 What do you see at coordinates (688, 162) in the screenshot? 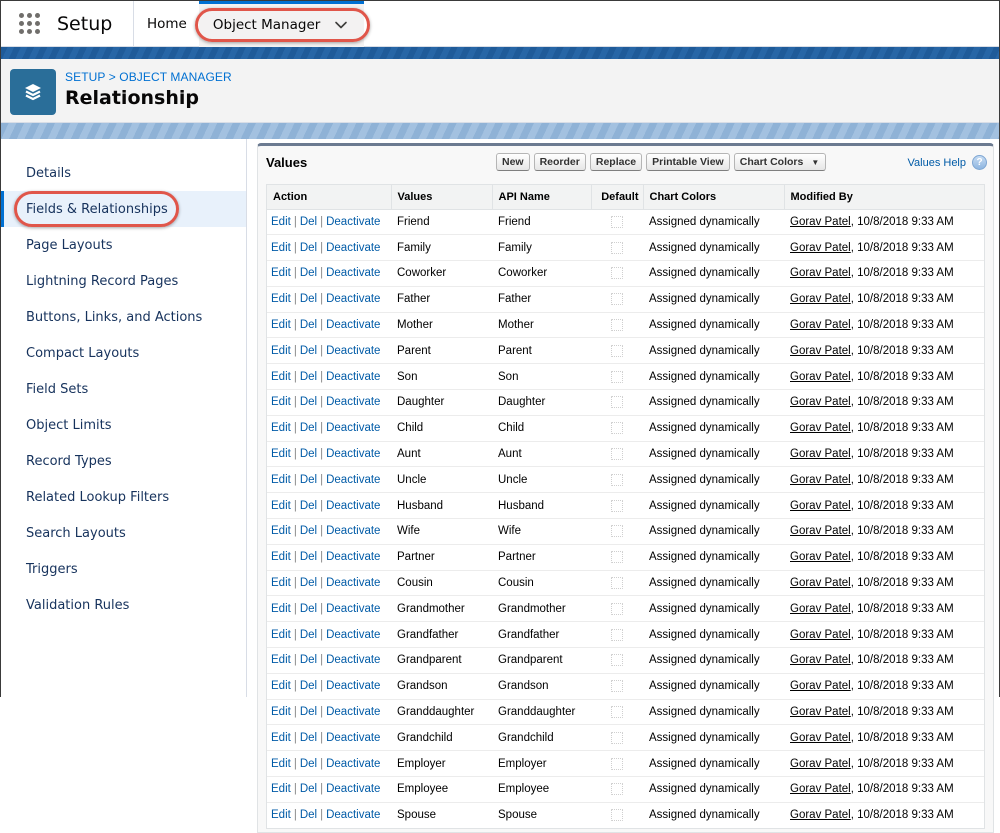
I see `printable-view-button: Printable View` at bounding box center [688, 162].